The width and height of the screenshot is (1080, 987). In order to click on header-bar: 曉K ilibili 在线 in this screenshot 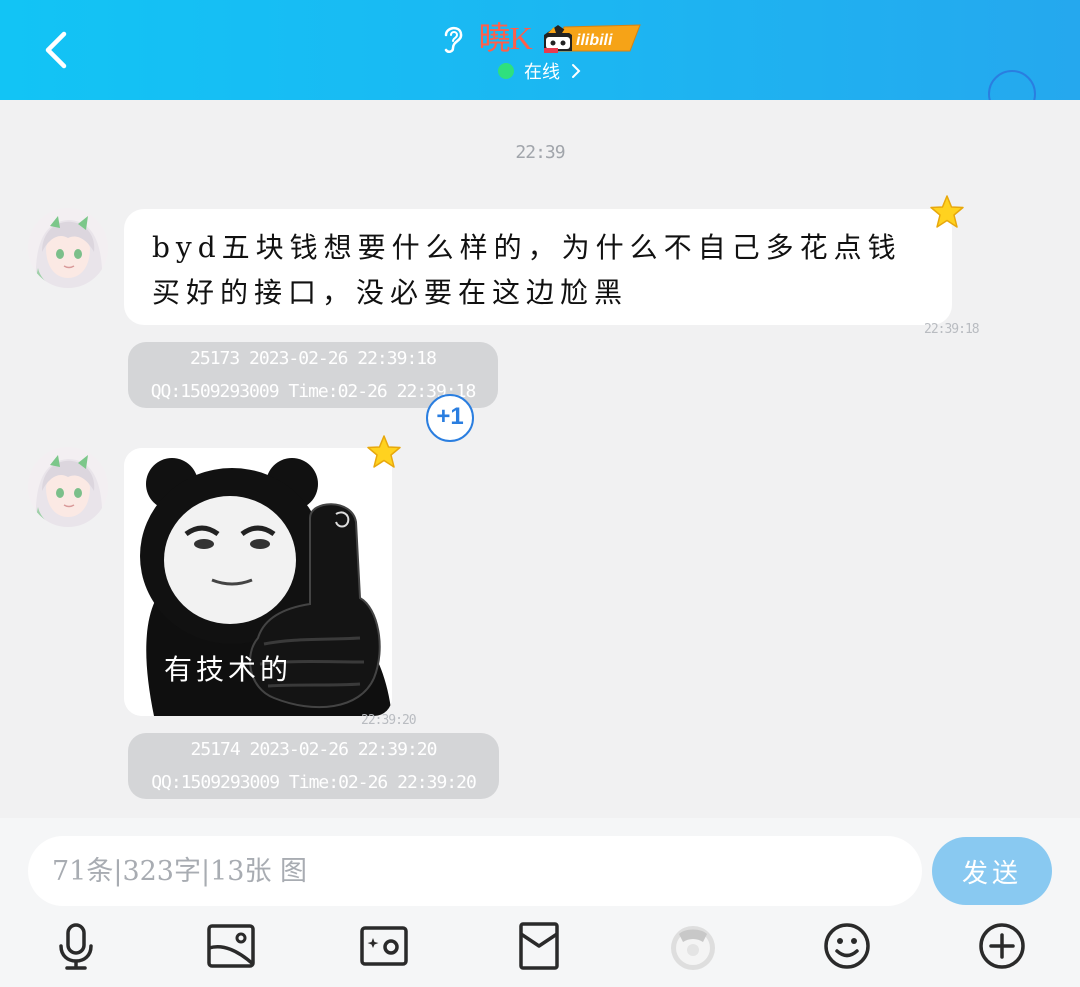, I will do `click(540, 50)`.